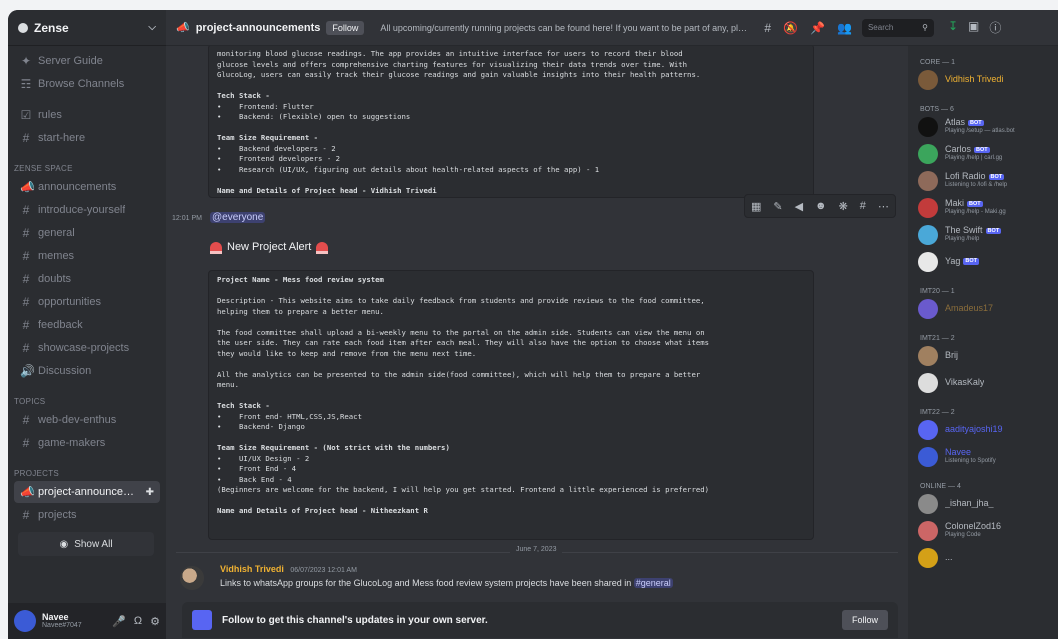  I want to click on channel-feedback: # feedback, so click(87, 325).